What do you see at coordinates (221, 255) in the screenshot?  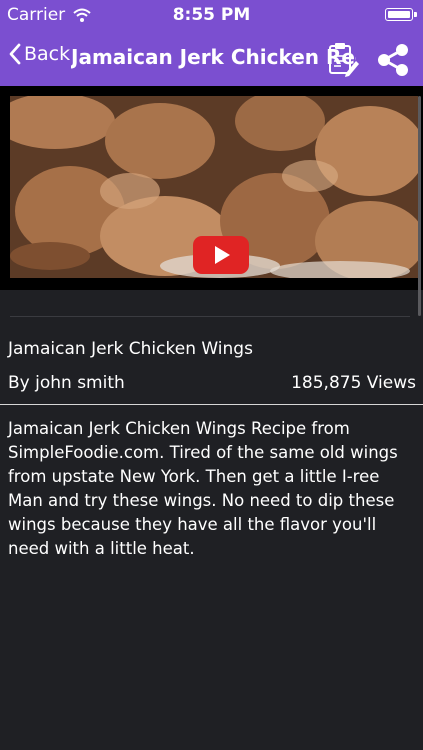 I see `youtube-play-icon` at bounding box center [221, 255].